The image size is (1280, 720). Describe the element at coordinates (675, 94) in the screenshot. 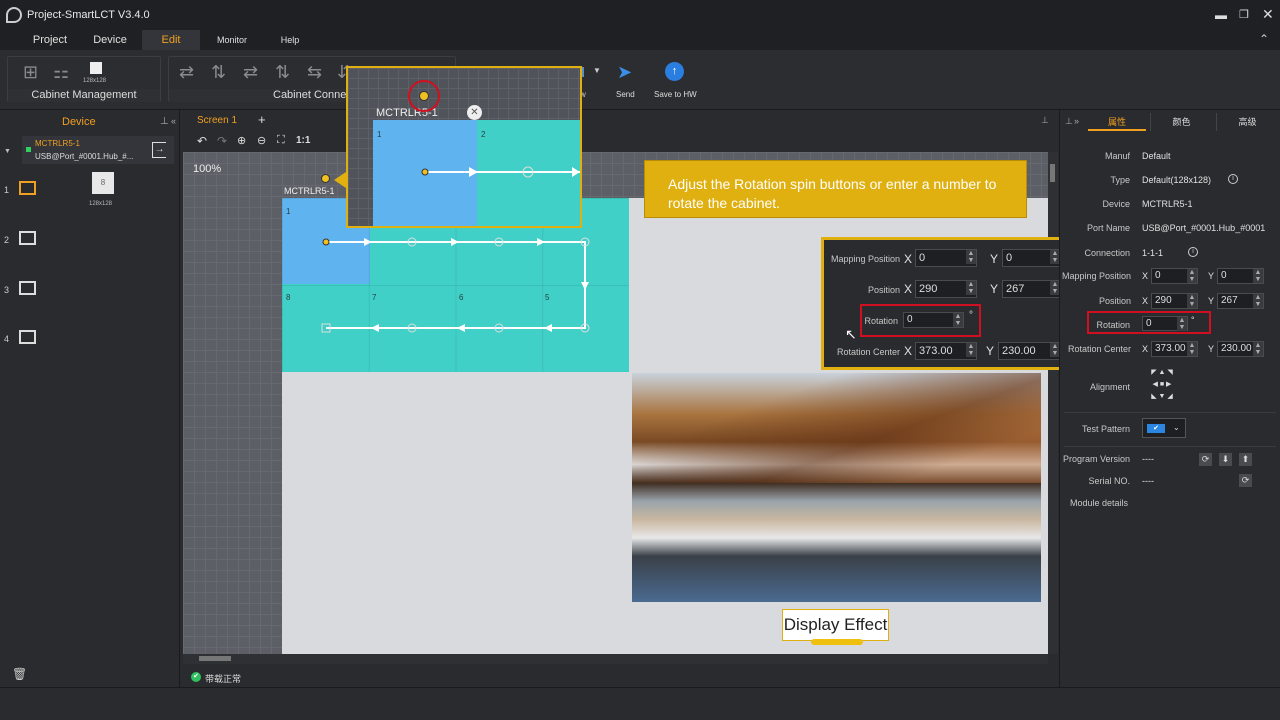

I see `save-to-hw-label: Save to HW` at that location.